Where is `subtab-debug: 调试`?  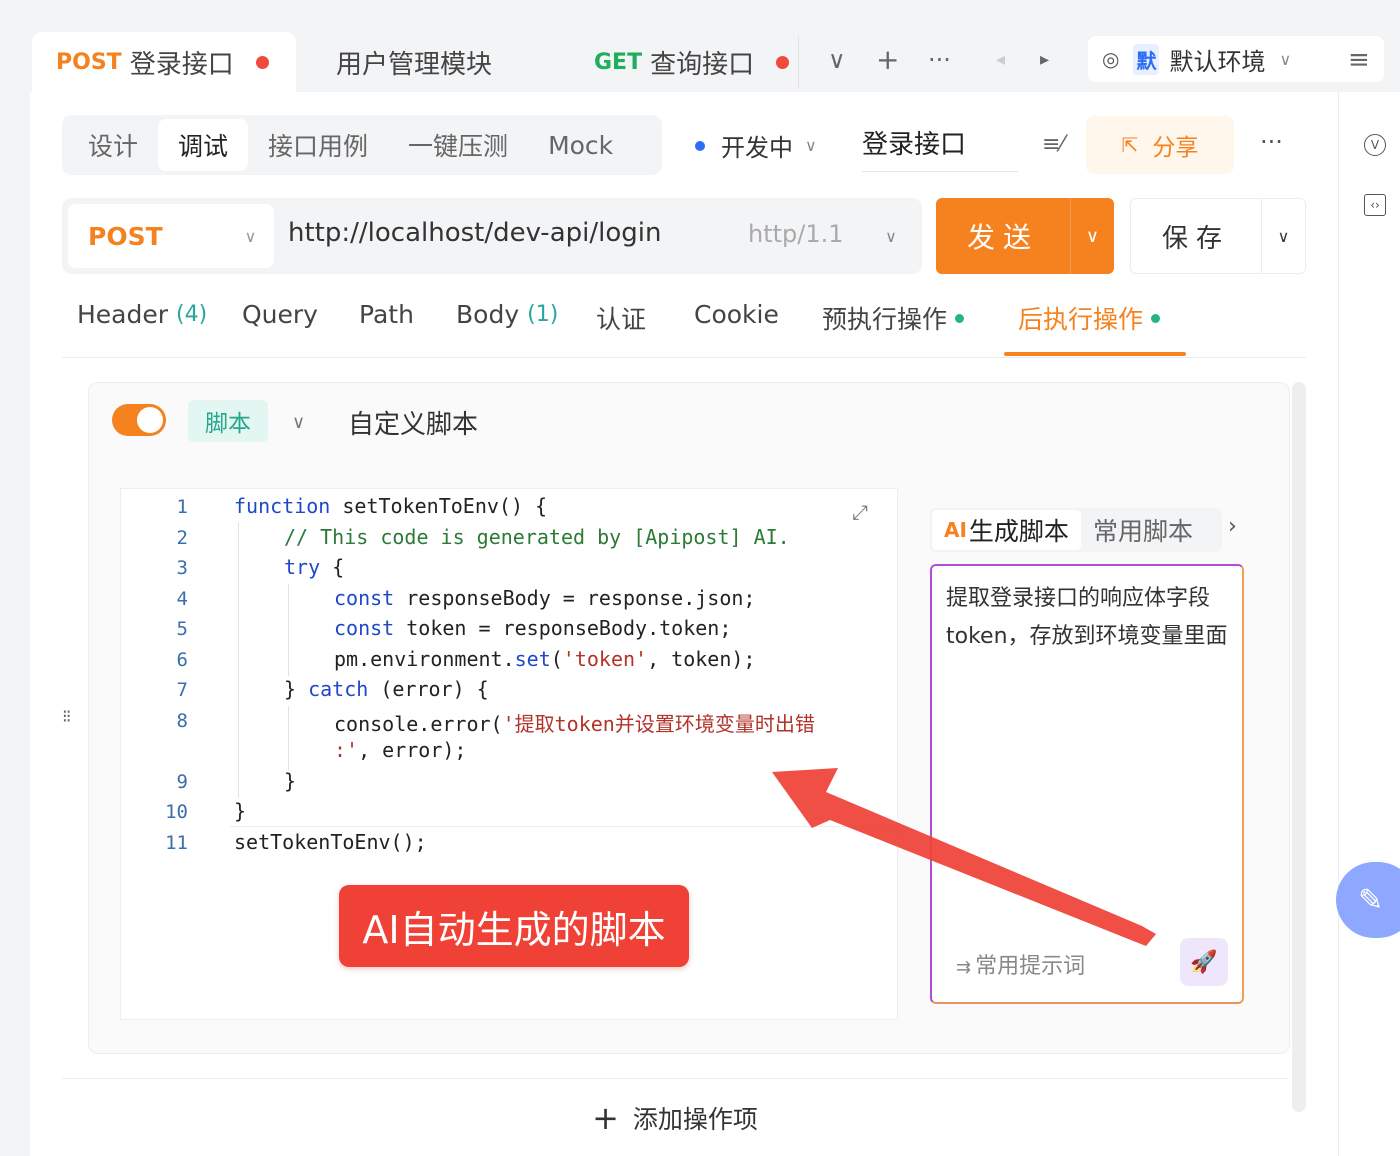
subtab-debug: 调试 is located at coordinates (203, 145).